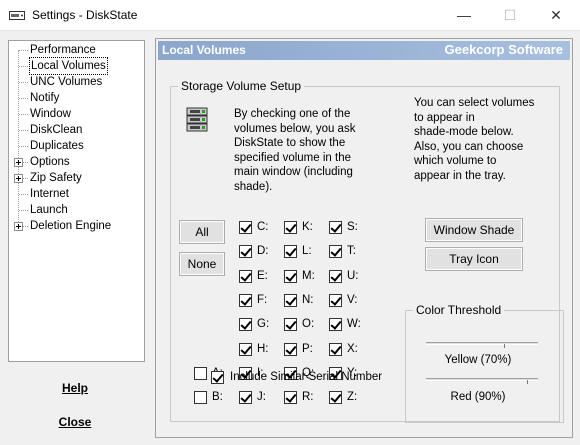  Describe the element at coordinates (474, 259) in the screenshot. I see `tray-icon-button: Tray Icon` at that location.